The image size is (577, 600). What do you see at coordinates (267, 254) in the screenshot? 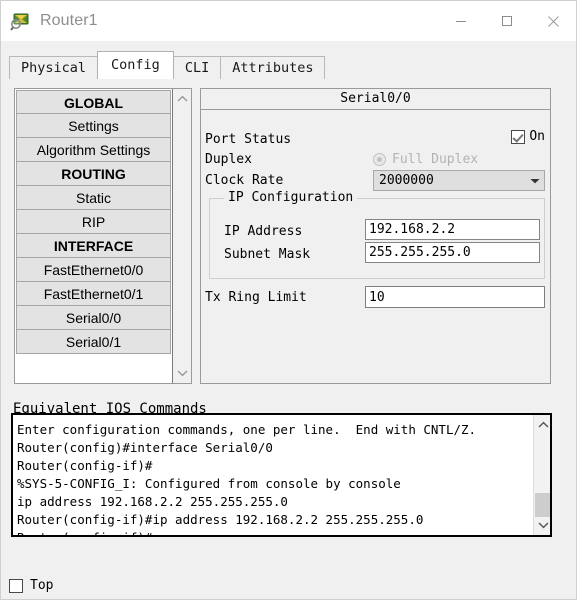
I see `subnet-mask-label: Subnet Mask` at bounding box center [267, 254].